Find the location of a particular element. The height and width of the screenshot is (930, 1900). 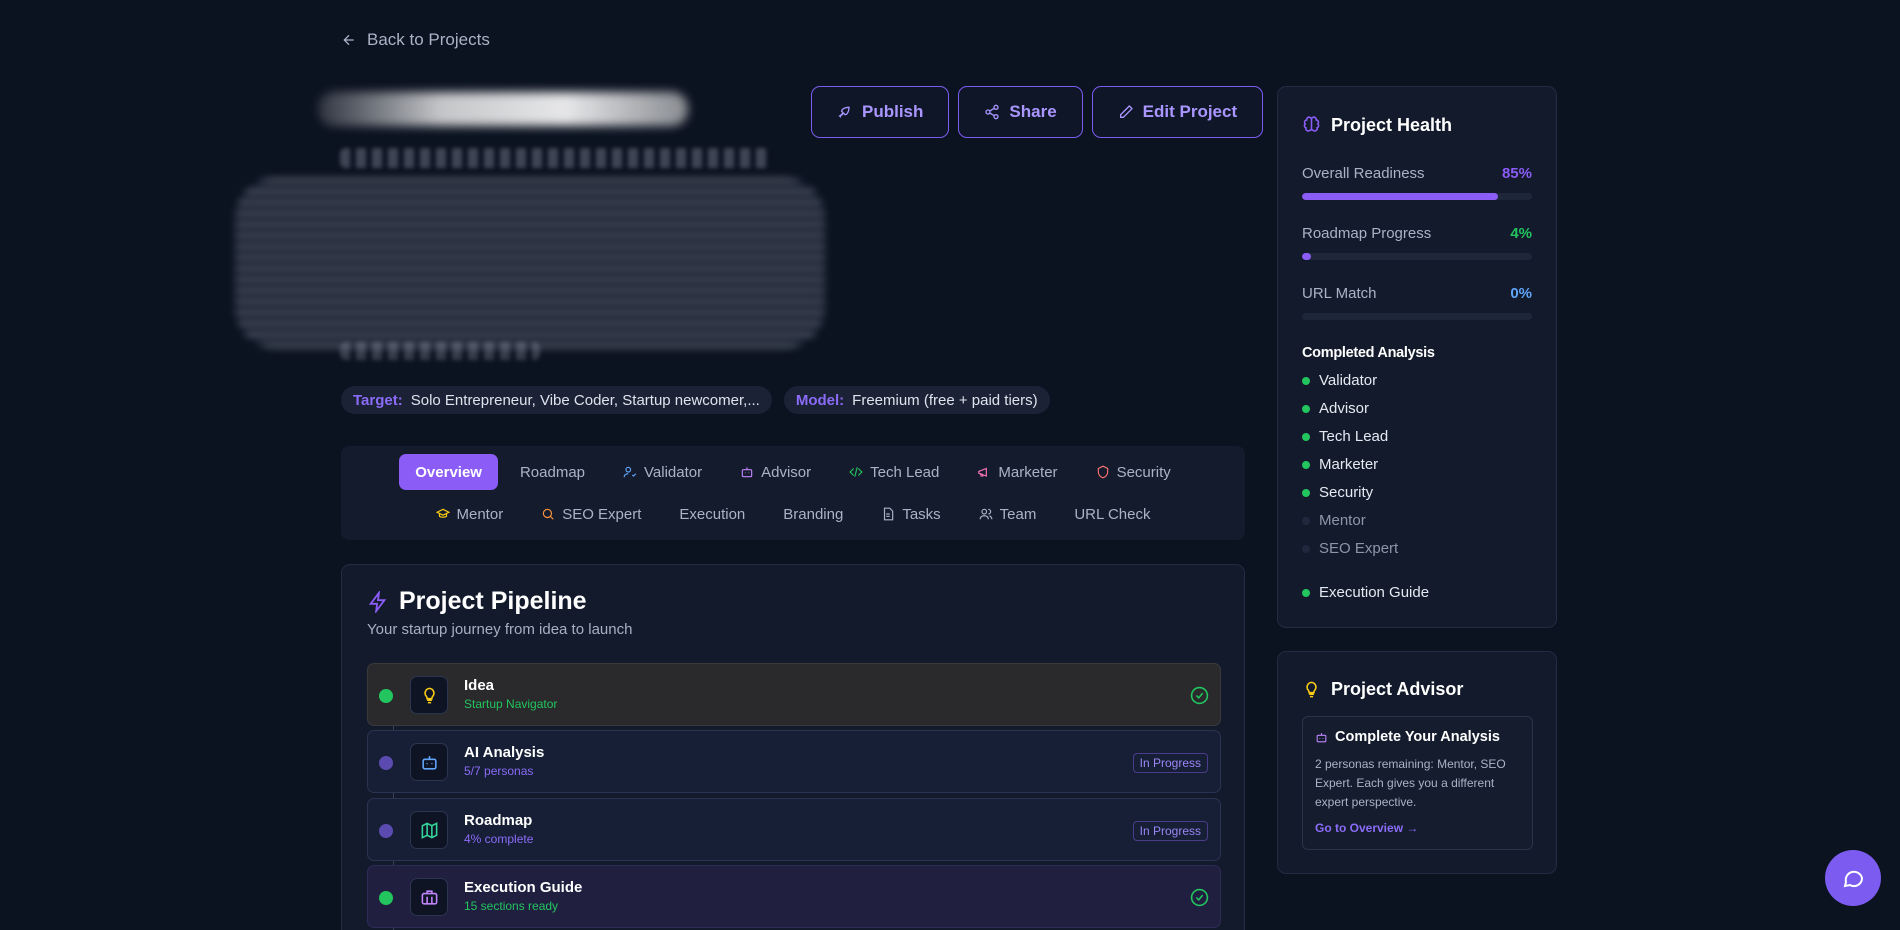

health-title: Project Health is located at coordinates (1392, 125).